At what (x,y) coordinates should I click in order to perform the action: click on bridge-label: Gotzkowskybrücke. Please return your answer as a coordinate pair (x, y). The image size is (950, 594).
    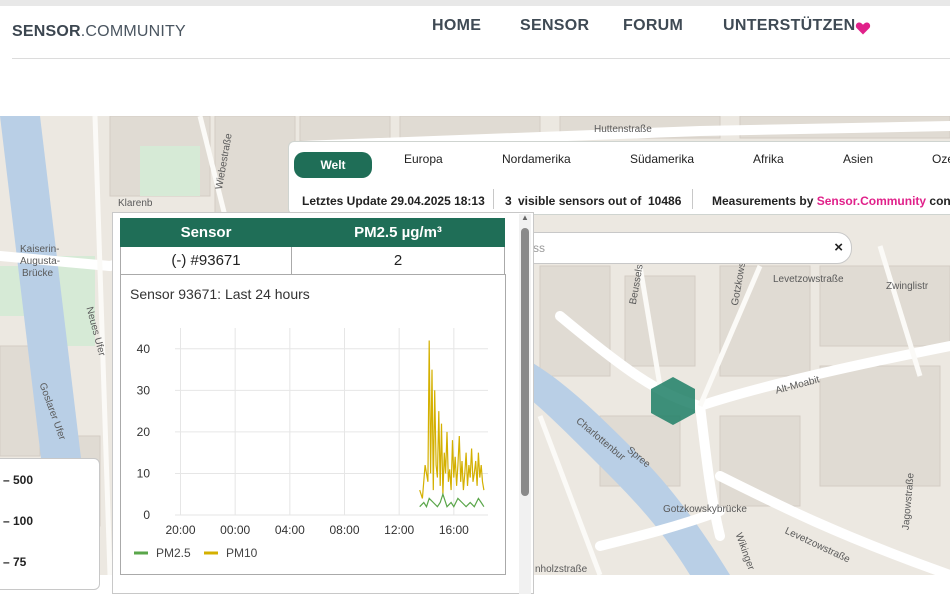
    Looking at the image, I should click on (705, 509).